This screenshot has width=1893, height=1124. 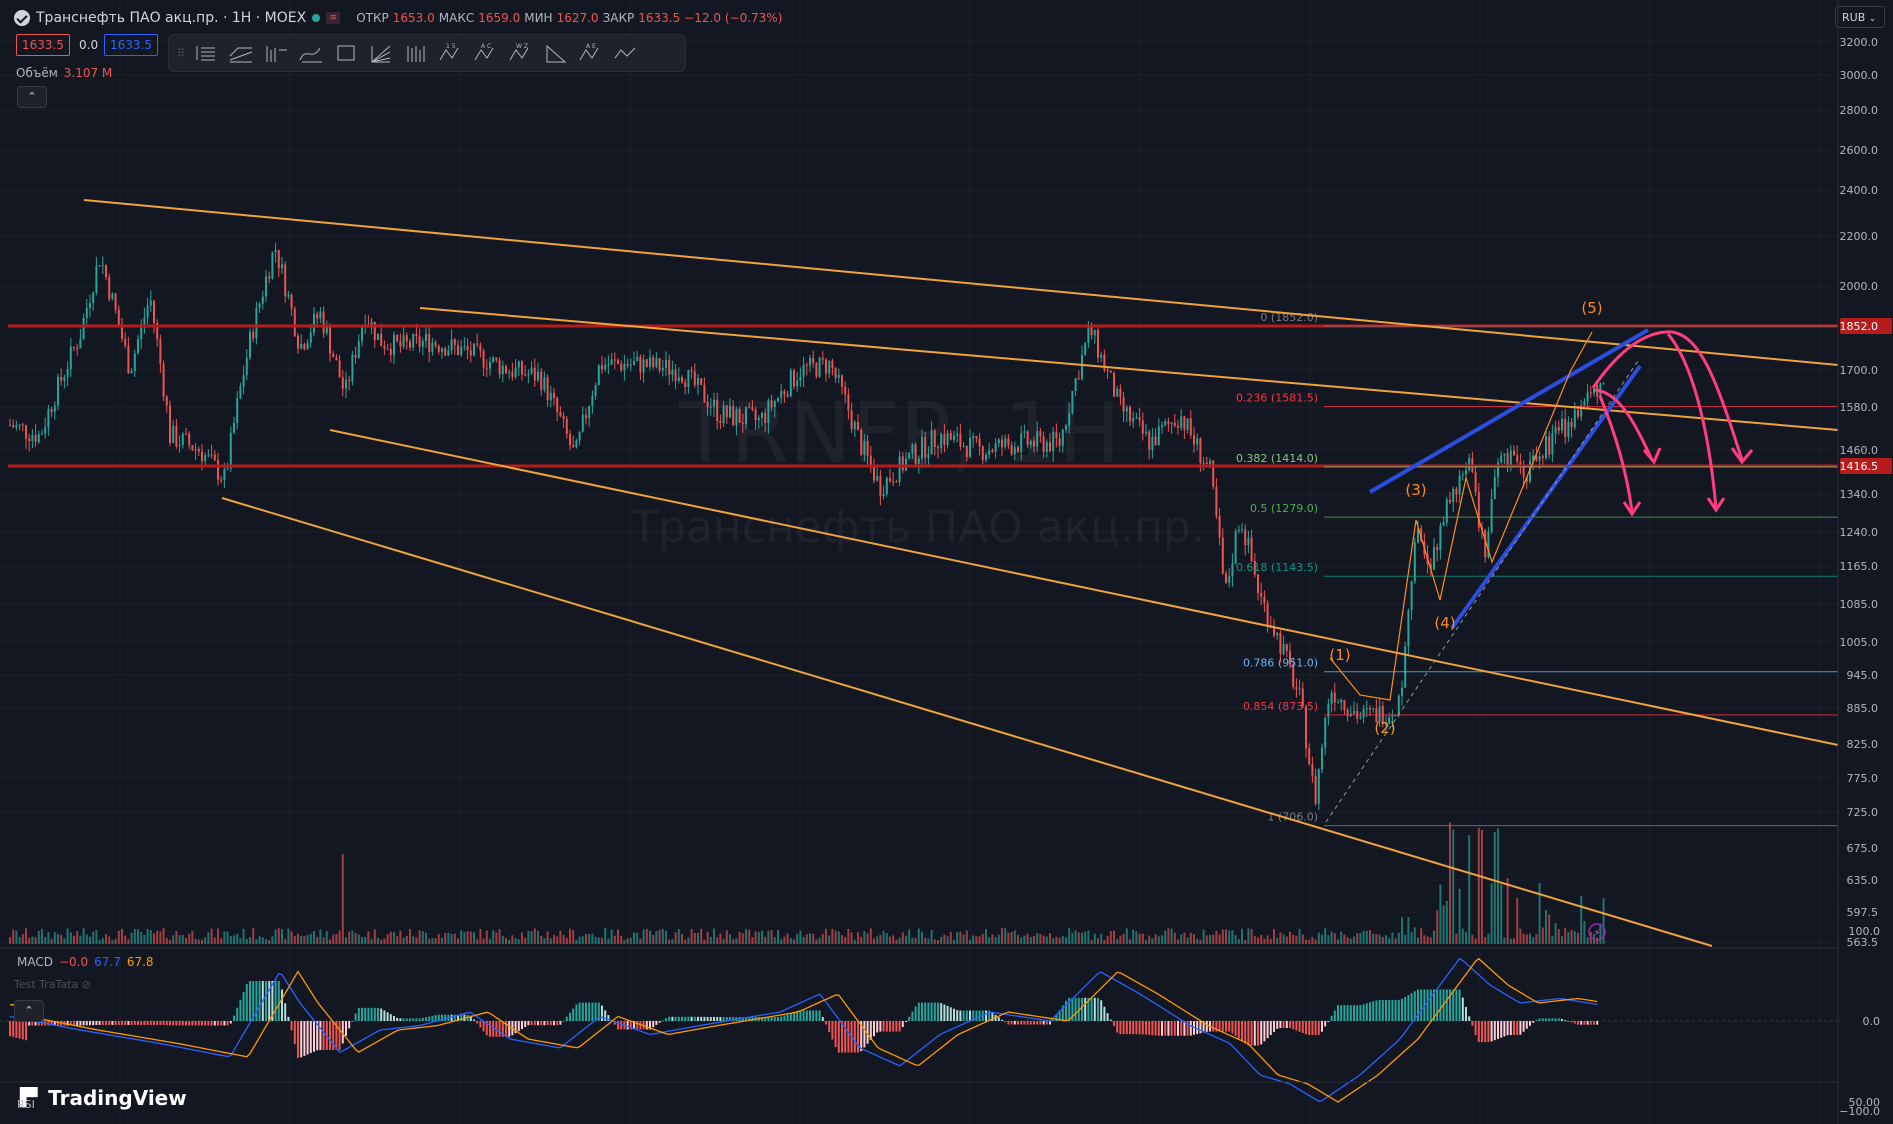 What do you see at coordinates (1860, 17) in the screenshot?
I see `currency-selector: RUB ⌄` at bounding box center [1860, 17].